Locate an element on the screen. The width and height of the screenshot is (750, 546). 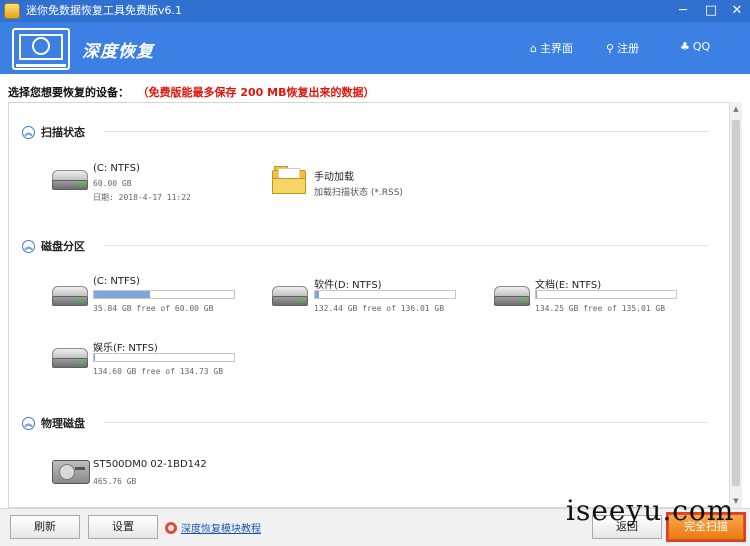
disk-size: 465.76 GB is located at coordinates (115, 481).